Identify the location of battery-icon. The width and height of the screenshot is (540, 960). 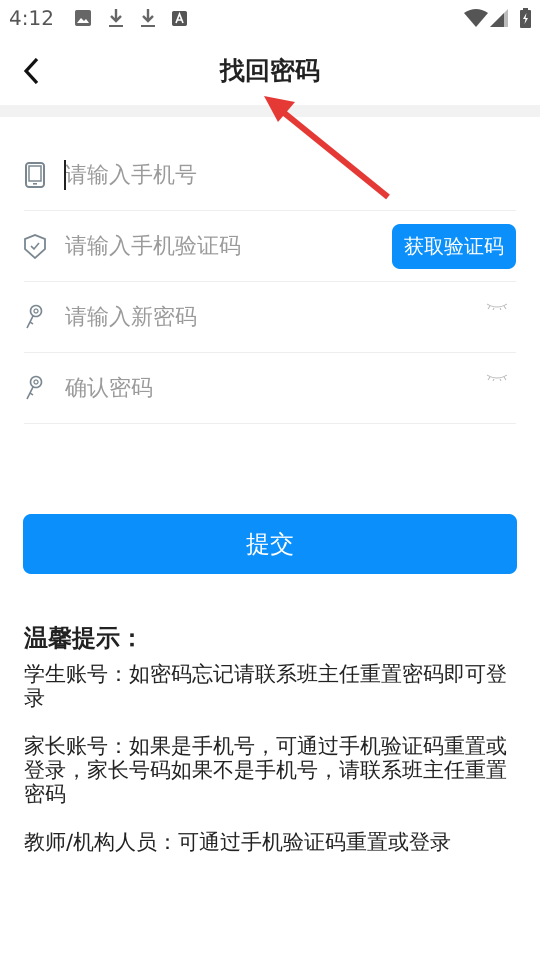
(525, 18).